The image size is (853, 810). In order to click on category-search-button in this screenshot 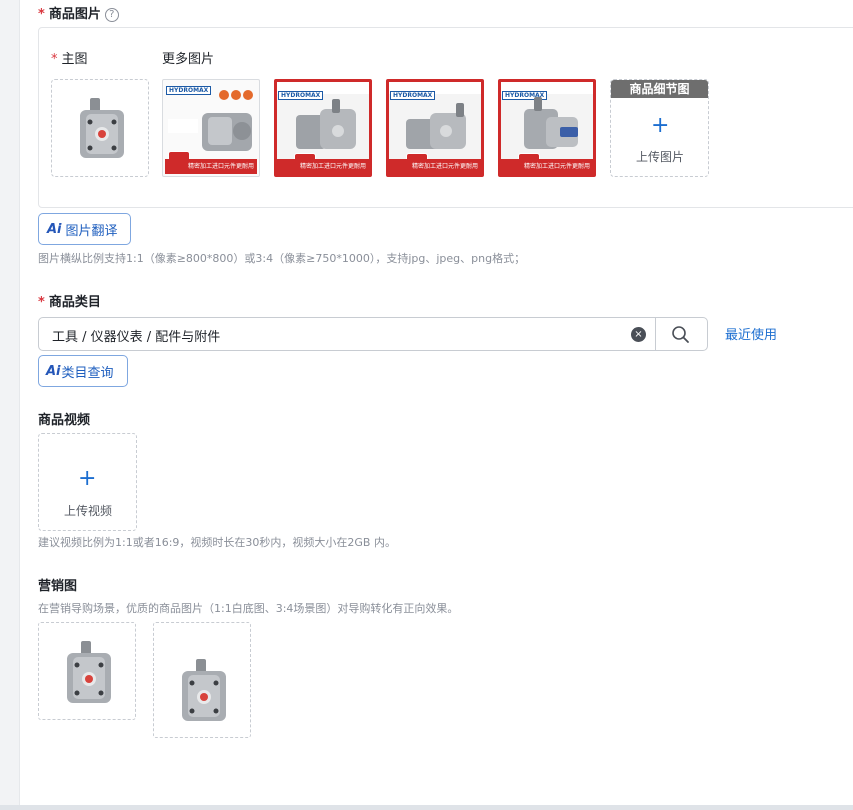, I will do `click(681, 334)`.